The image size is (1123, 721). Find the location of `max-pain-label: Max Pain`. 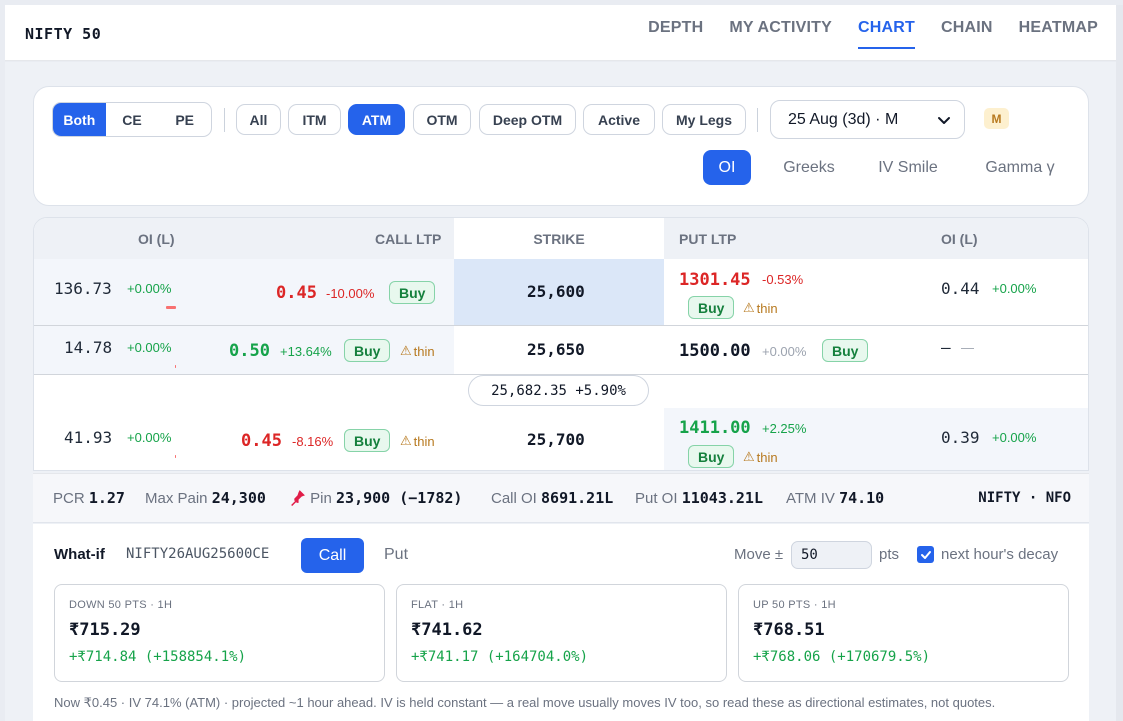

max-pain-label: Max Pain is located at coordinates (176, 498).